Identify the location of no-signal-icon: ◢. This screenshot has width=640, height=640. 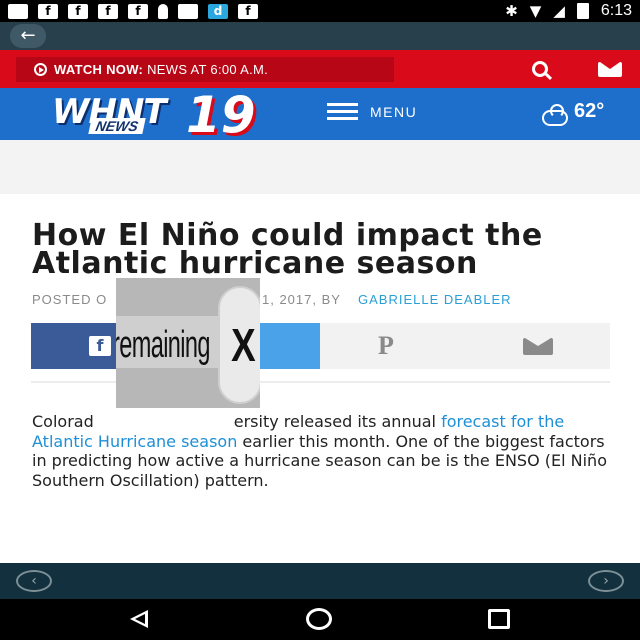
(559, 11).